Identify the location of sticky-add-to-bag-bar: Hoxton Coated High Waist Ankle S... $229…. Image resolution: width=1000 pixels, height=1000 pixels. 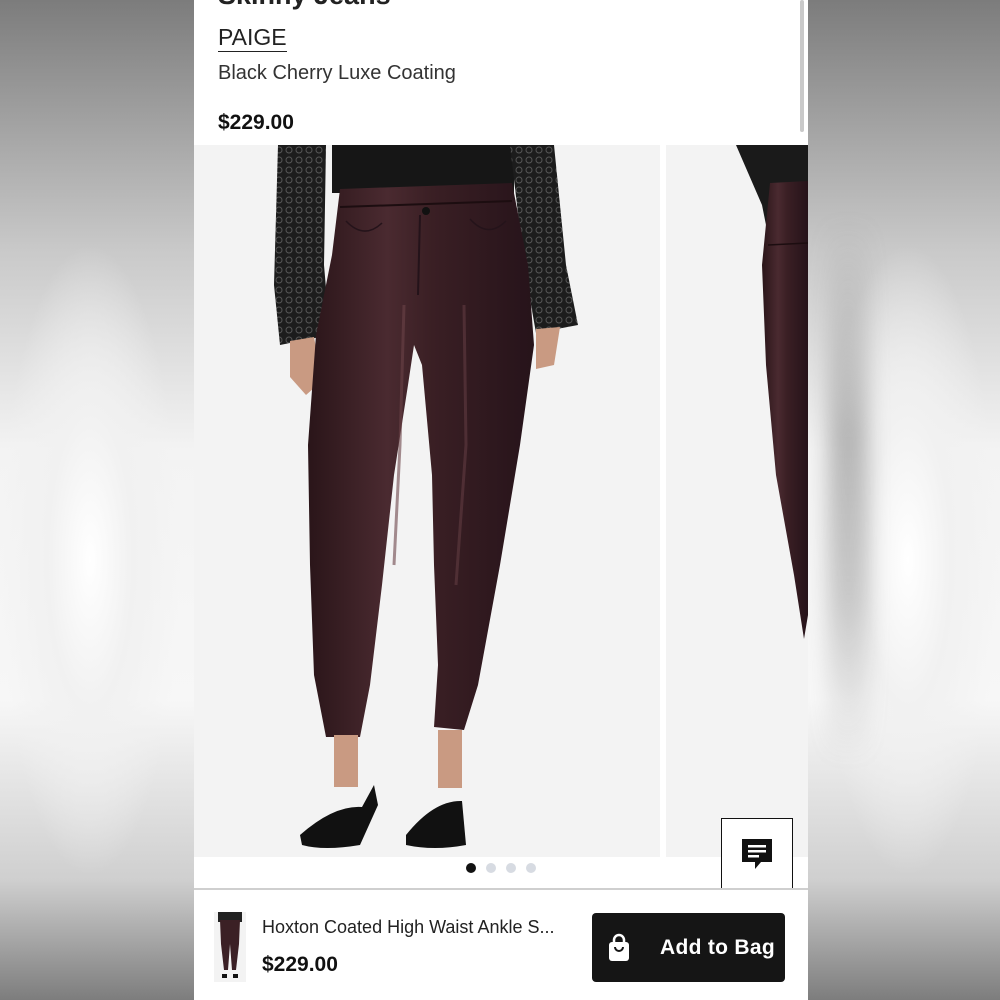
(501, 944).